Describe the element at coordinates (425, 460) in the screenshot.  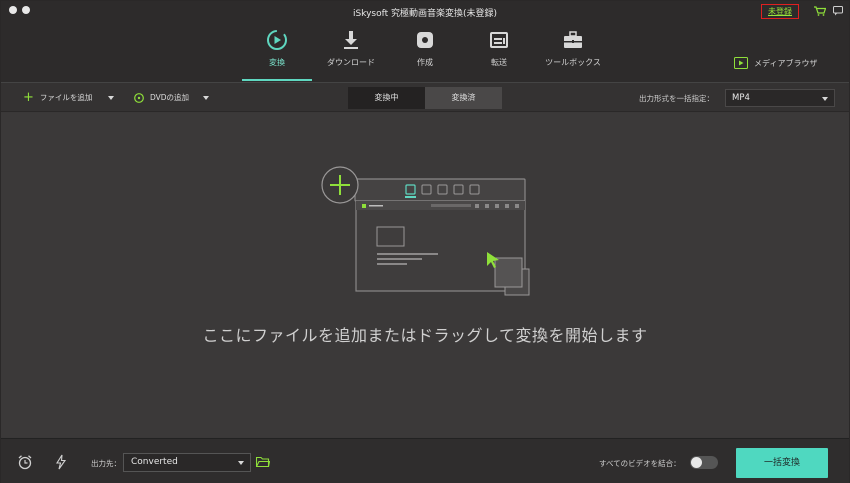
I see `bottom-bar: 出力先： Converted すべてのビデオを結合： 一括変換` at that location.